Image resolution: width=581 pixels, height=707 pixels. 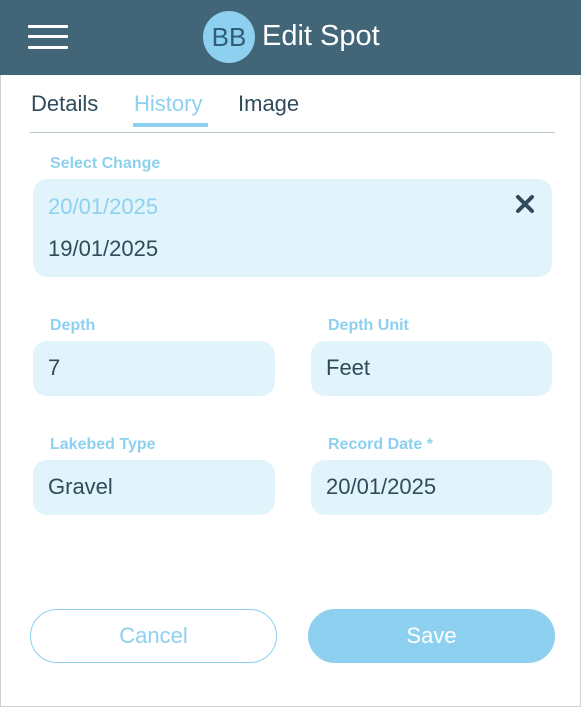 I want to click on app-header: BB Edit Spot, so click(x=290, y=37).